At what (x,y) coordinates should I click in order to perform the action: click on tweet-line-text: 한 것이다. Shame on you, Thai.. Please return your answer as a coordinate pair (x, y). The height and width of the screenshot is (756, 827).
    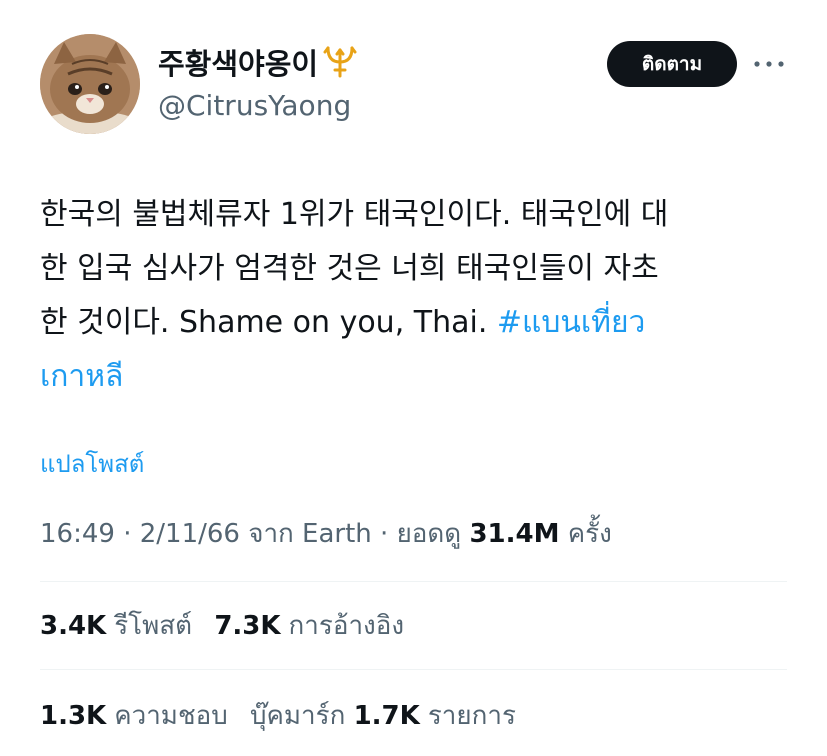
    Looking at the image, I should click on (268, 322).